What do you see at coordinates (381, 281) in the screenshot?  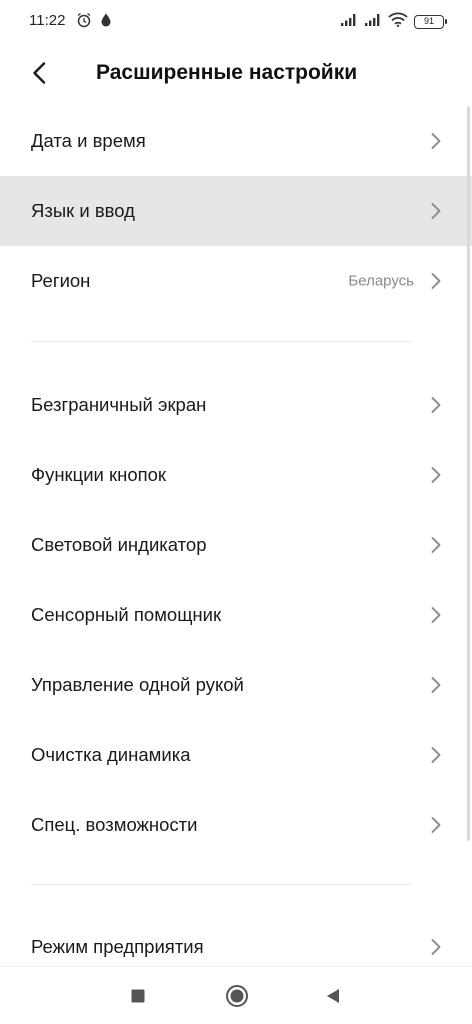 I see `row-value: Беларусь` at bounding box center [381, 281].